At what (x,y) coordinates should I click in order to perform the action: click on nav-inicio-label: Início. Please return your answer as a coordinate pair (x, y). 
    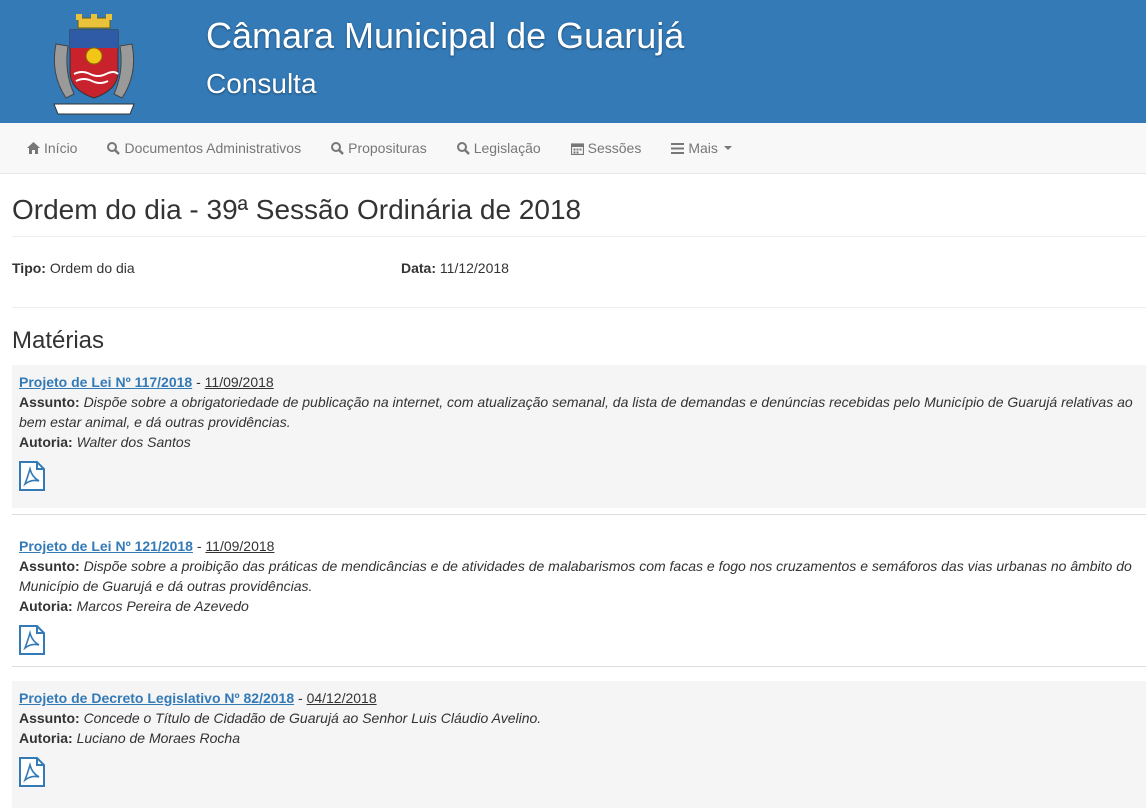
    Looking at the image, I should click on (61, 148).